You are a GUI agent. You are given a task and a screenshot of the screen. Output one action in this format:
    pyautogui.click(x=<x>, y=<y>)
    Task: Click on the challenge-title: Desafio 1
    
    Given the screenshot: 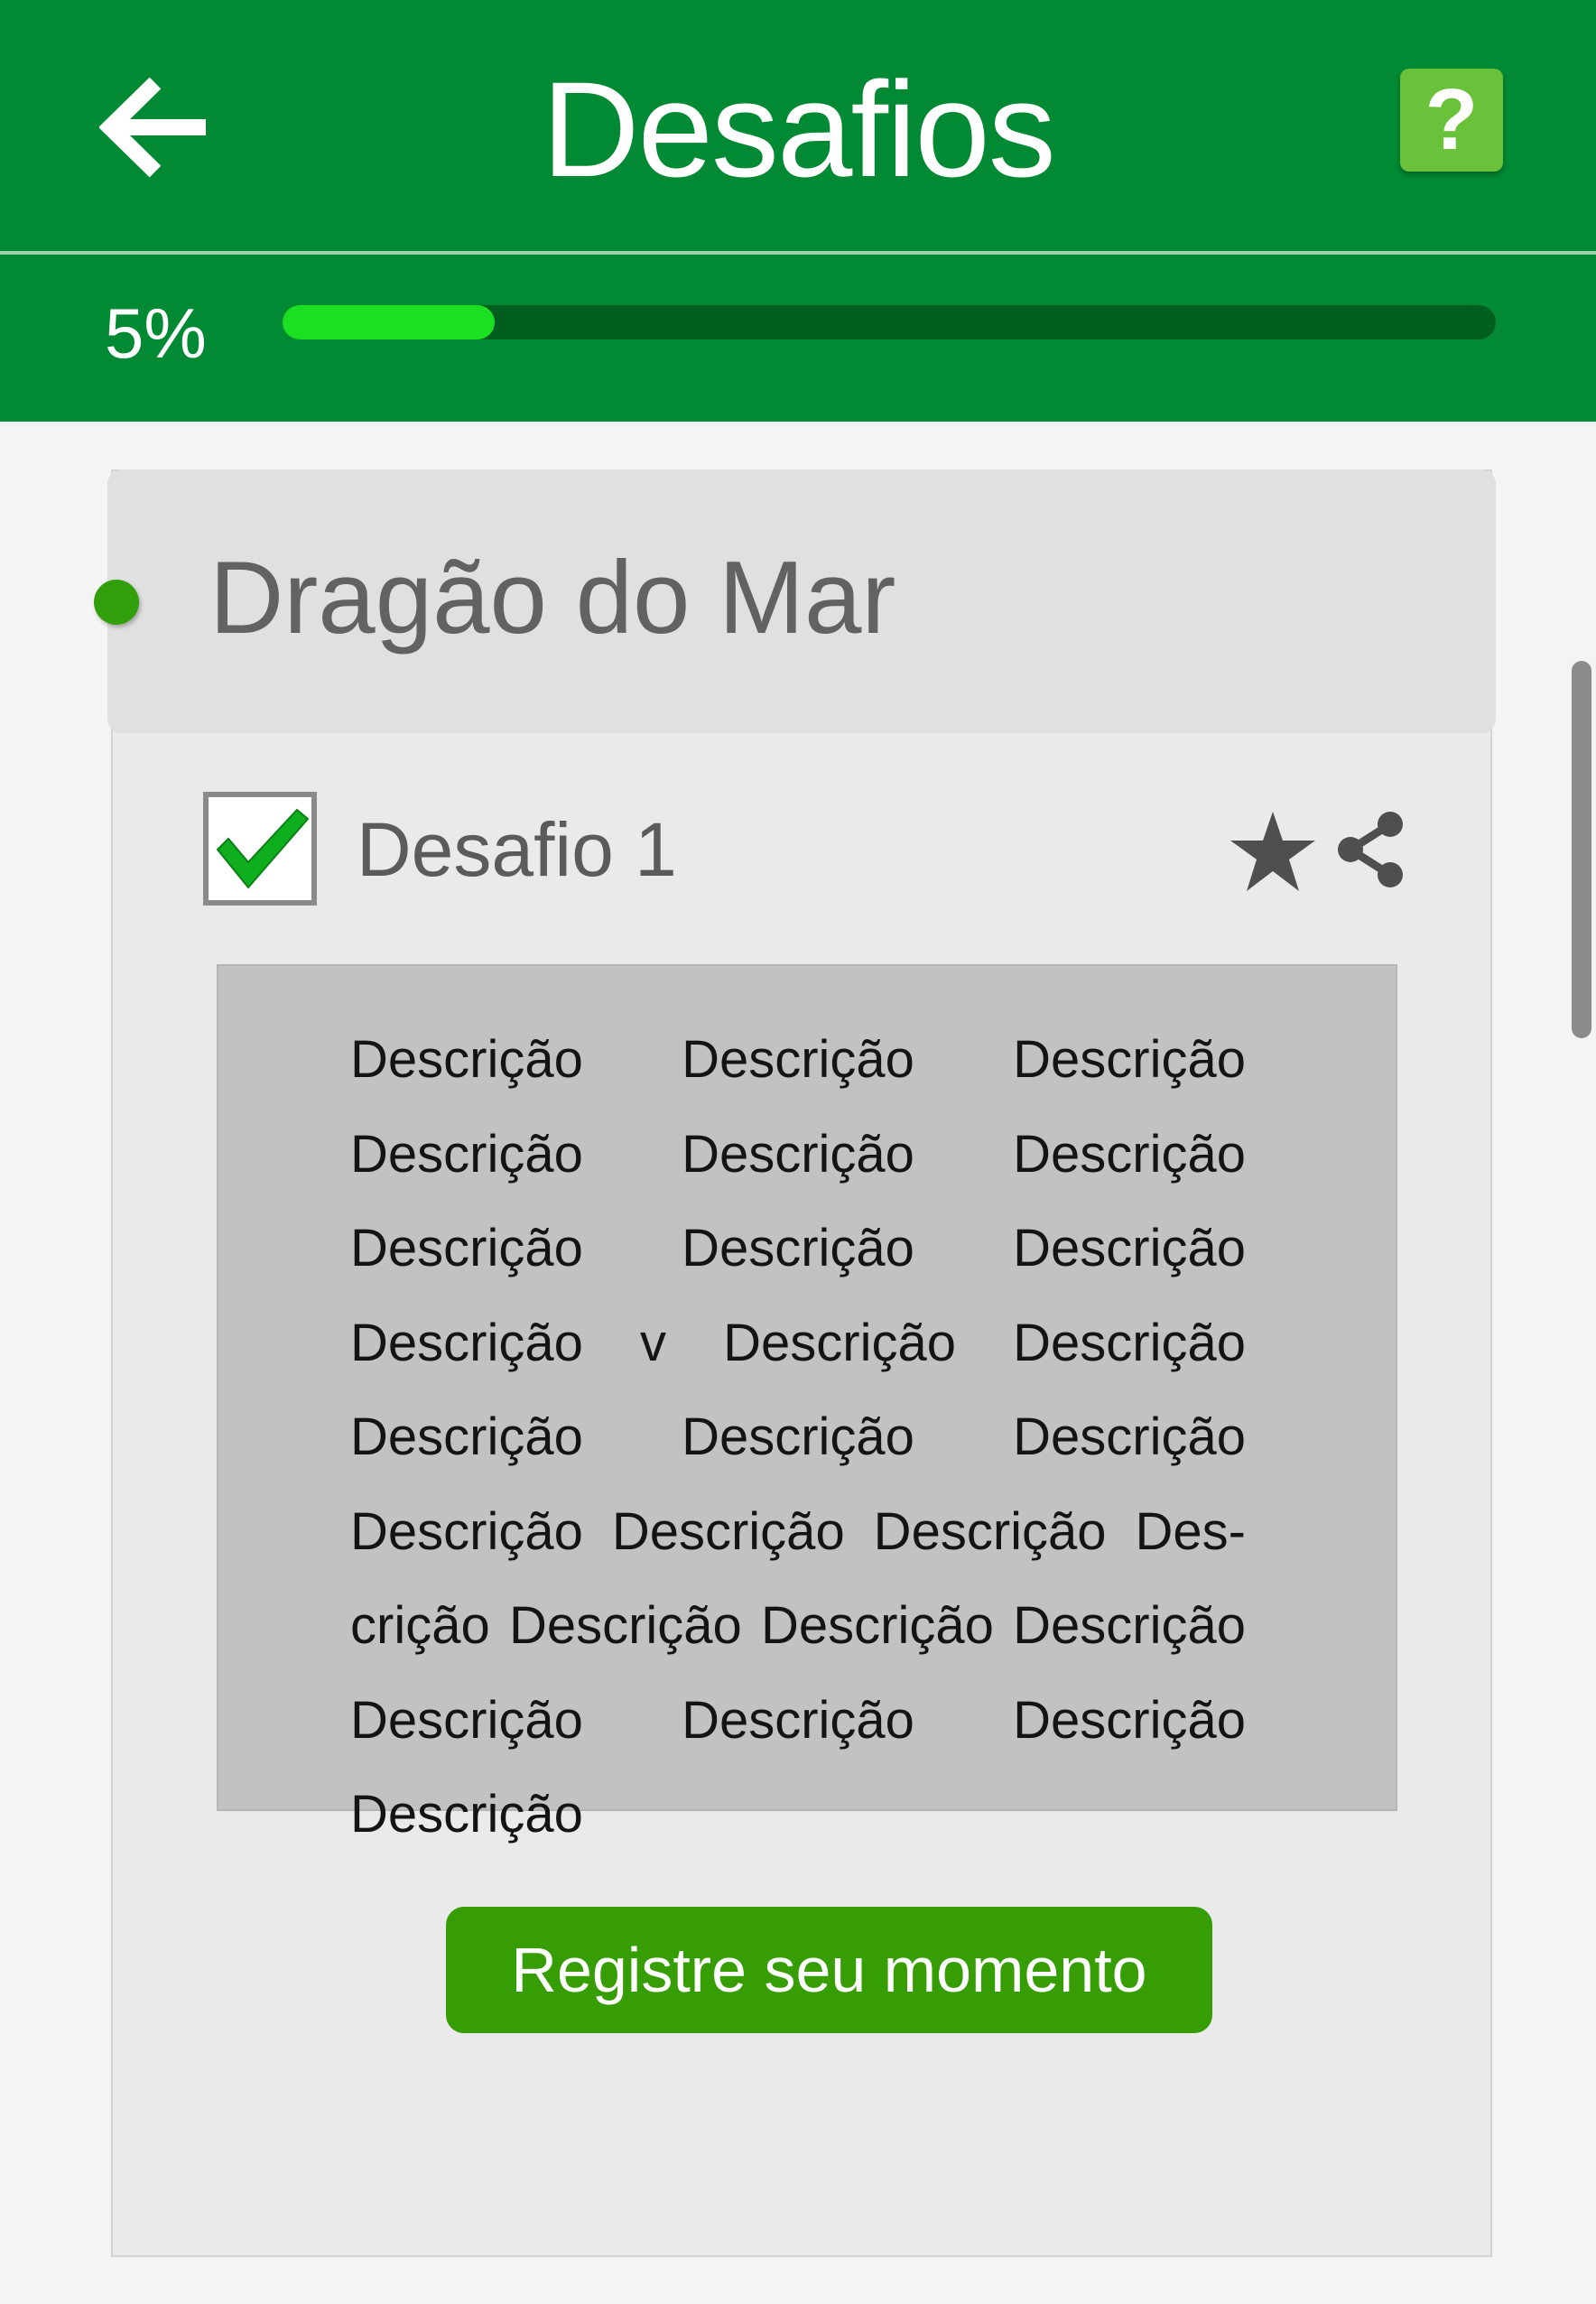 What is the action you would take?
    pyautogui.click(x=517, y=849)
    